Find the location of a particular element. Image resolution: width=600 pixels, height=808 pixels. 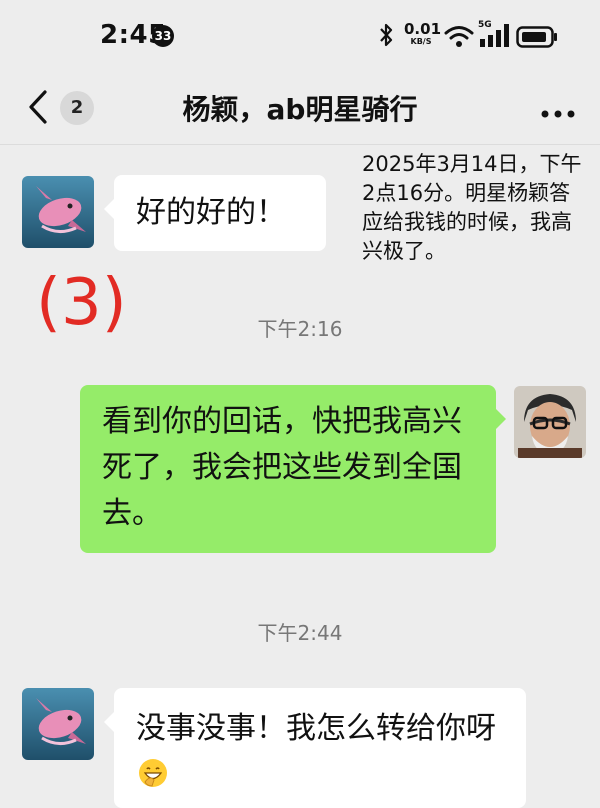

message-bubble-received: 好的好的！ is located at coordinates (215, 213).